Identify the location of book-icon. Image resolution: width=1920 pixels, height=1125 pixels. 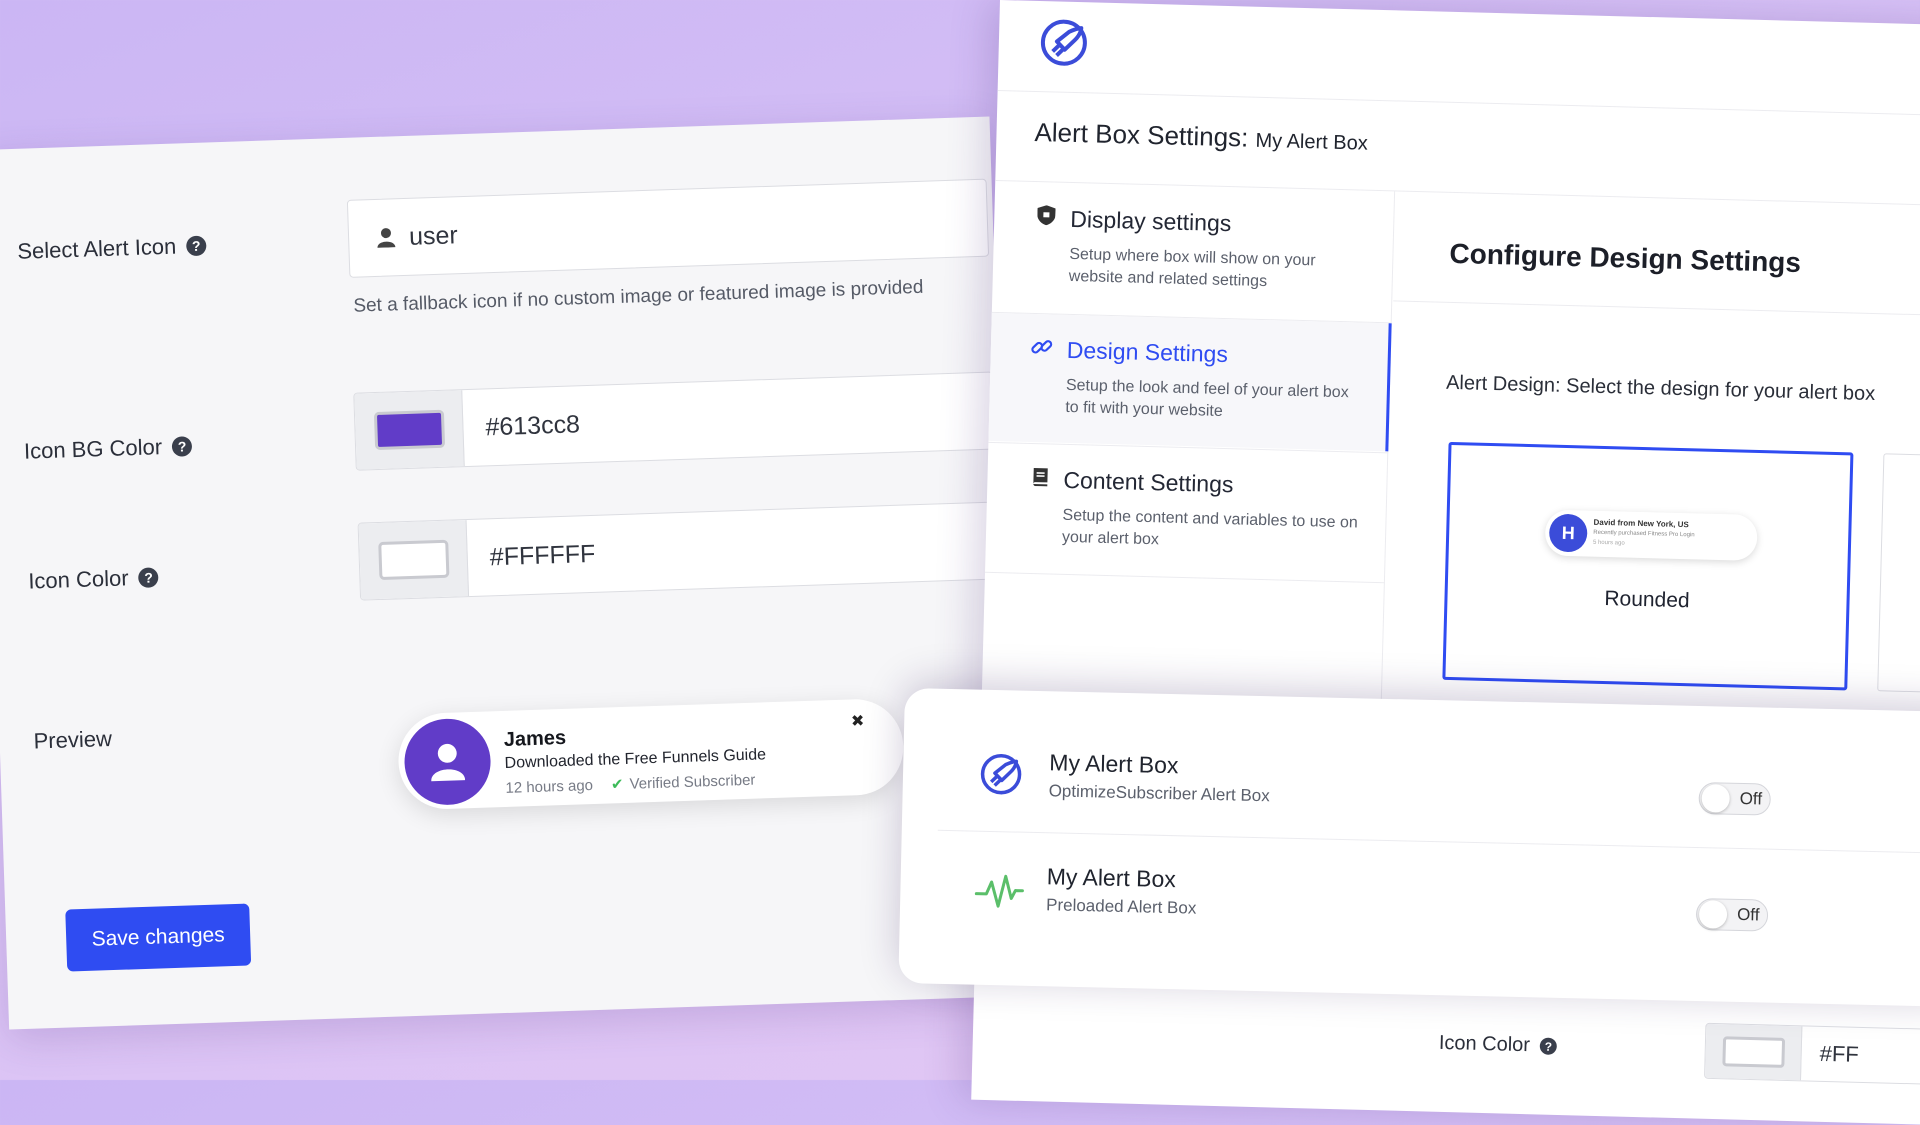
(1040, 477).